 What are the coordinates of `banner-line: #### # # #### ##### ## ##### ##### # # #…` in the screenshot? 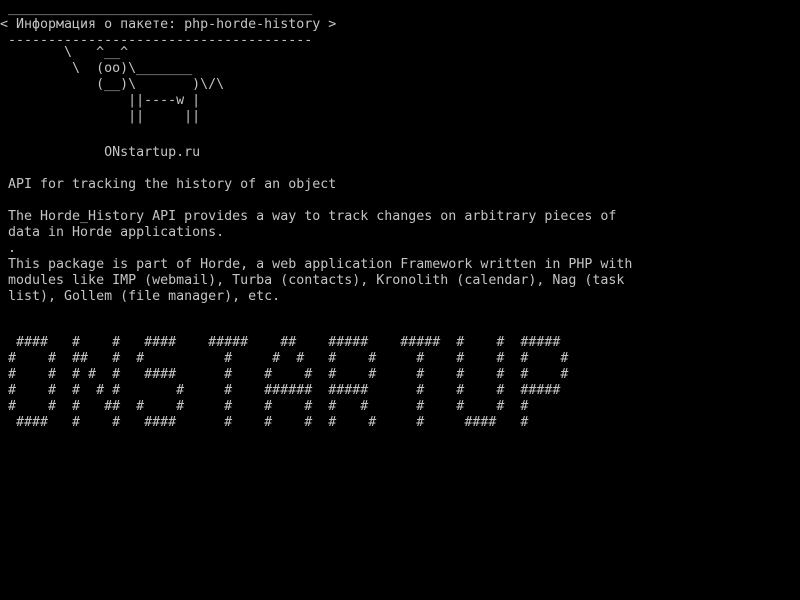 It's located at (280, 342).